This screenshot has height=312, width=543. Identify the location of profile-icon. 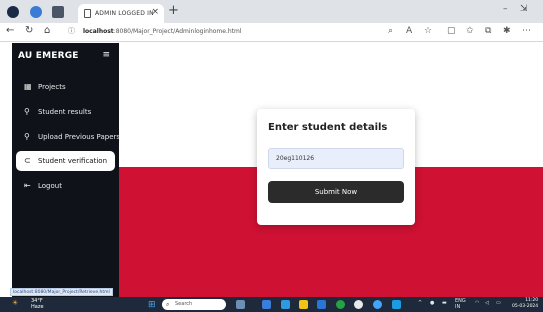
(13, 12).